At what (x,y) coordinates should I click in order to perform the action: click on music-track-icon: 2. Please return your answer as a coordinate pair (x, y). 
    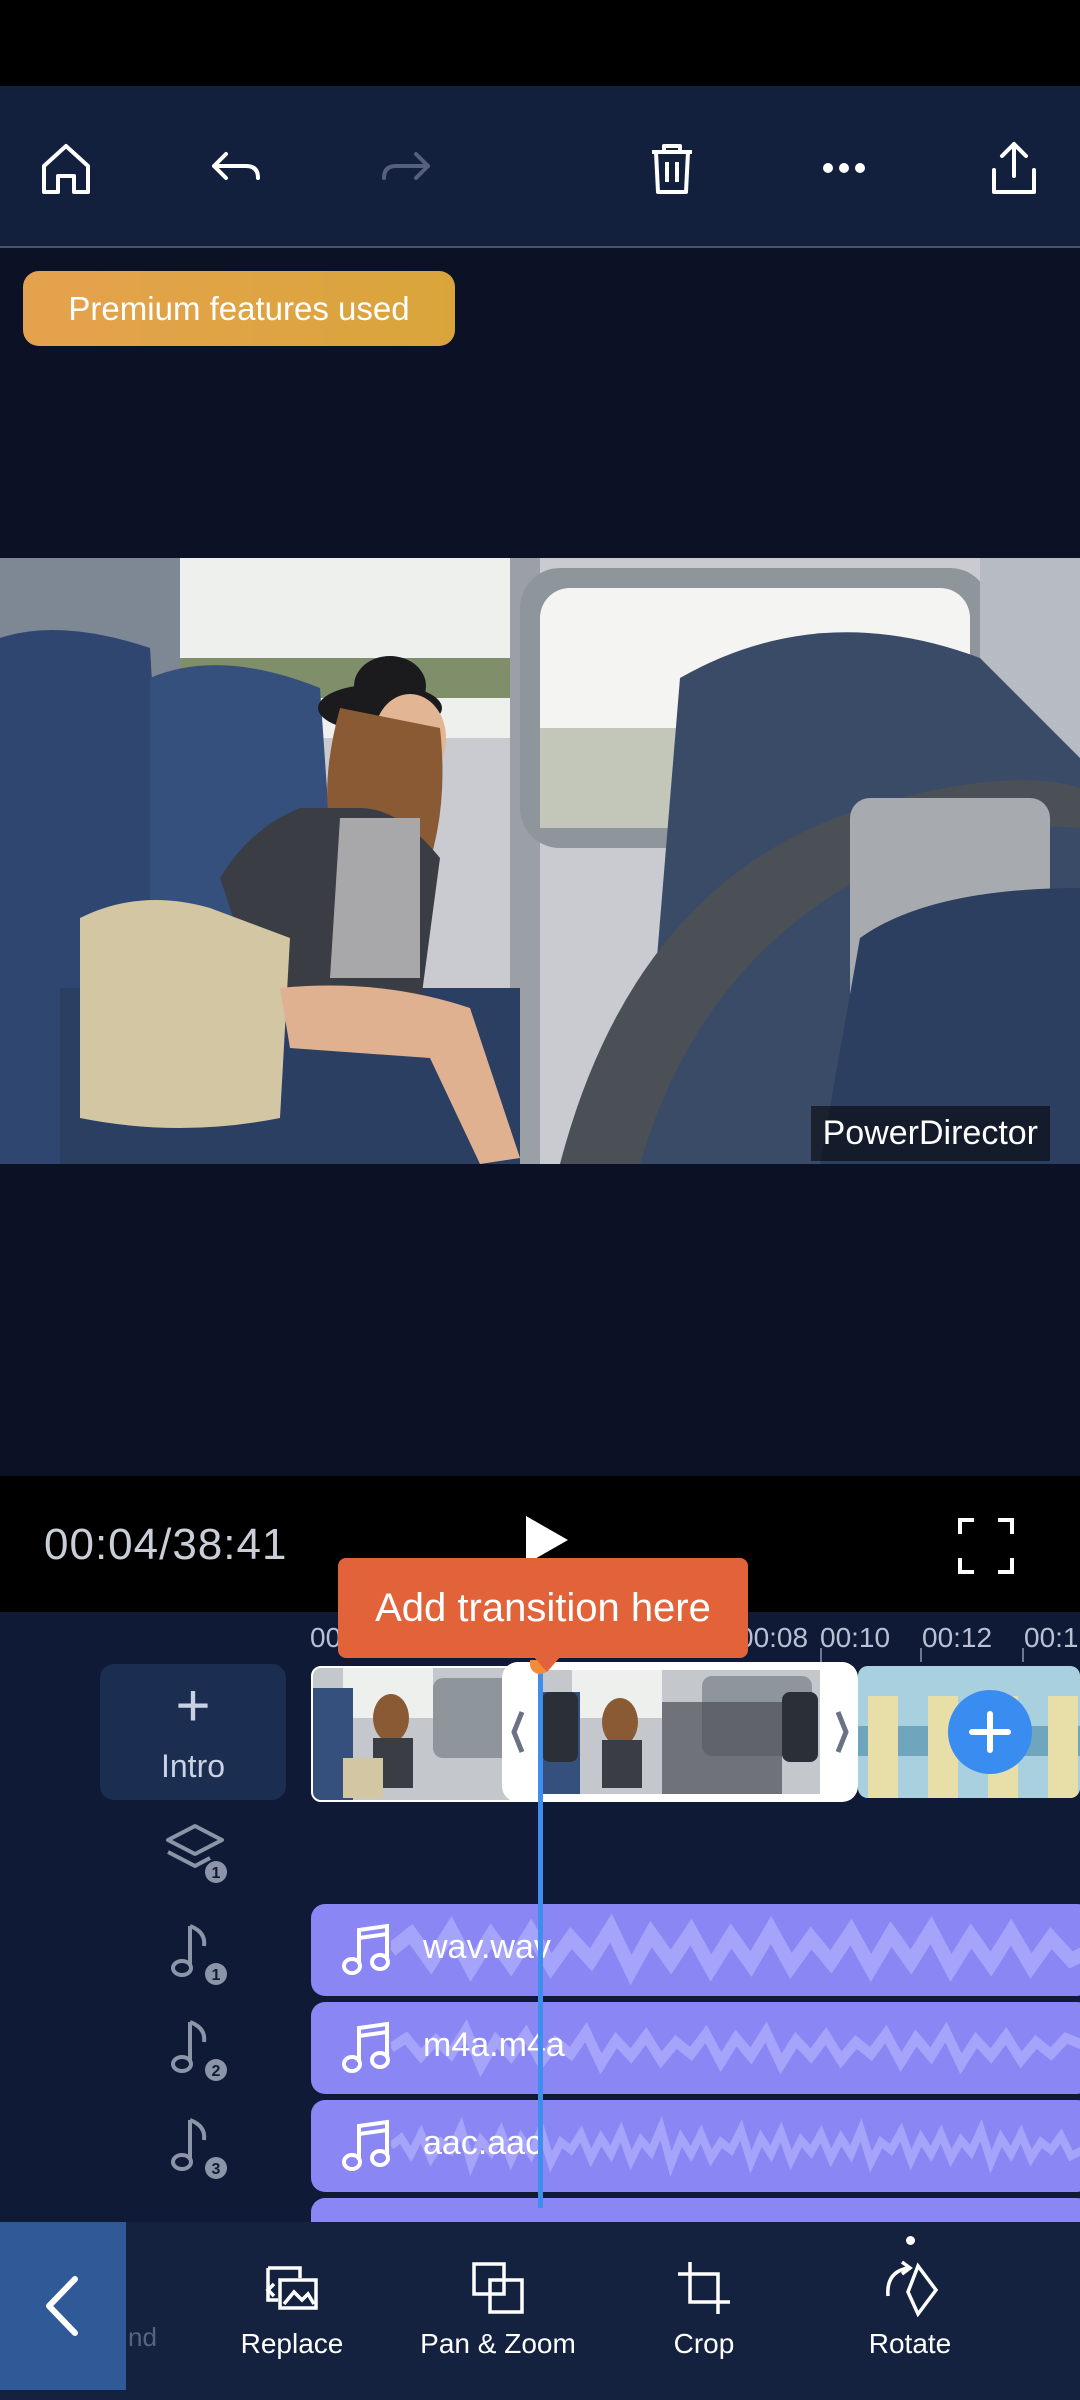
    Looking at the image, I should click on (195, 2049).